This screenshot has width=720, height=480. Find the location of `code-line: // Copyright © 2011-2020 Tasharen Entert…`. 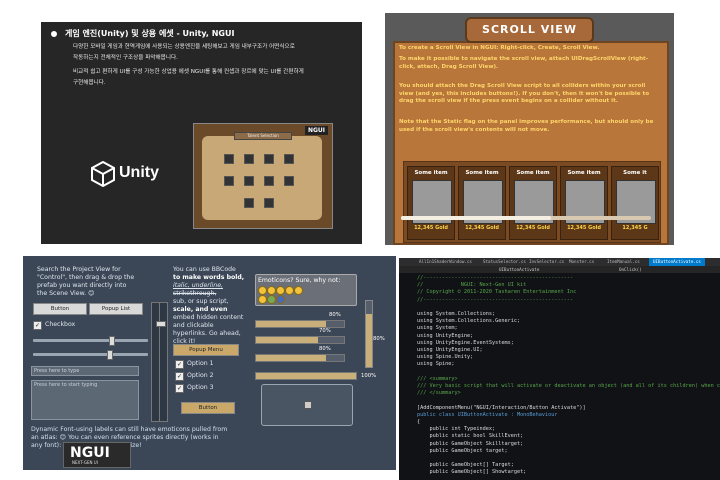

code-line: // Copyright © 2011-2020 Tasharen Entert… is located at coordinates (497, 292).